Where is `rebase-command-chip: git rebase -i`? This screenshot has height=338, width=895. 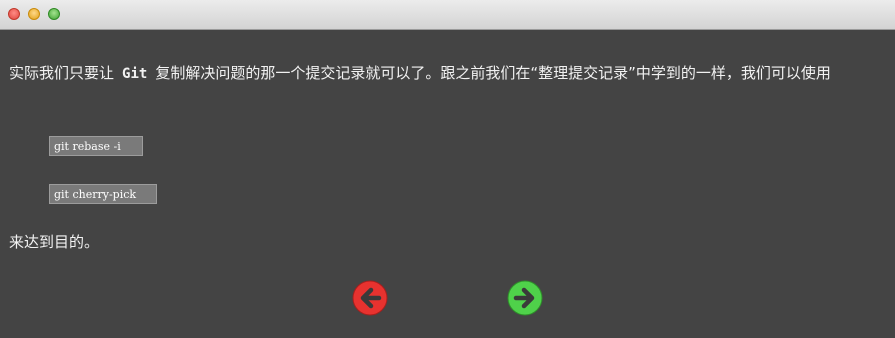 rebase-command-chip: git rebase -i is located at coordinates (96, 146).